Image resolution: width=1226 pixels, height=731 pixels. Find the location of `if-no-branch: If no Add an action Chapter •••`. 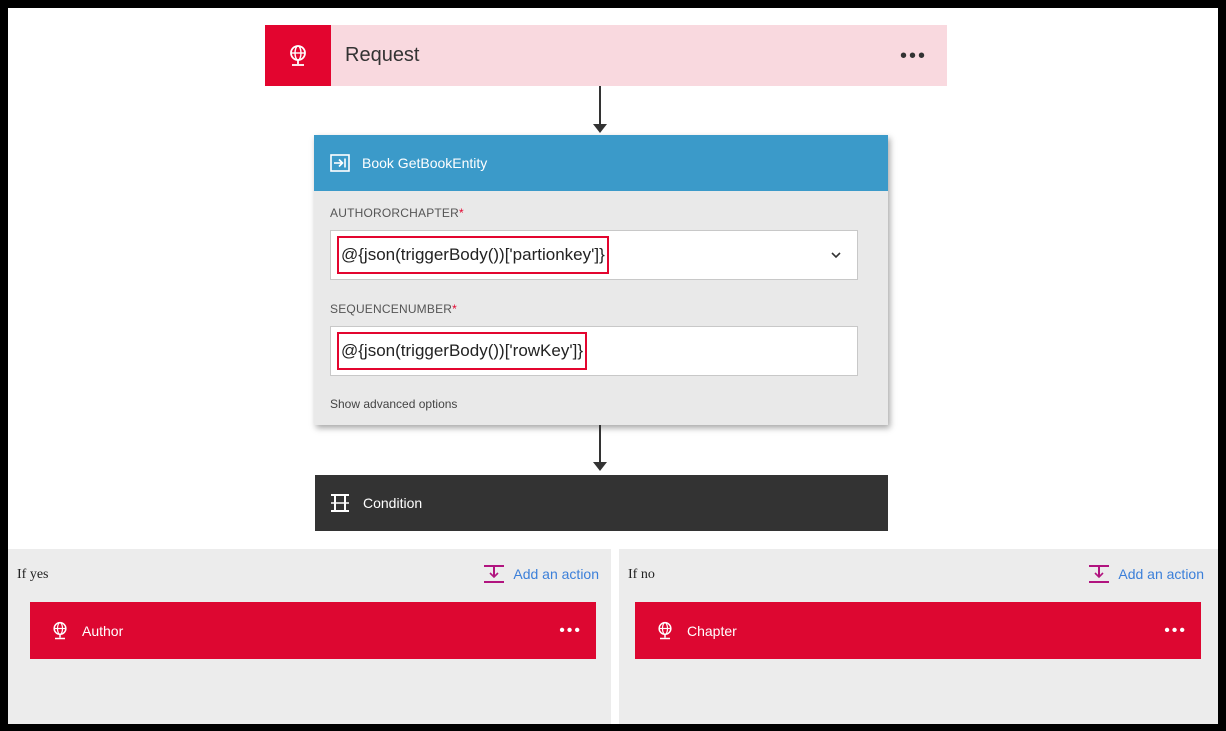

if-no-branch: If no Add an action Chapter ••• is located at coordinates (918, 636).